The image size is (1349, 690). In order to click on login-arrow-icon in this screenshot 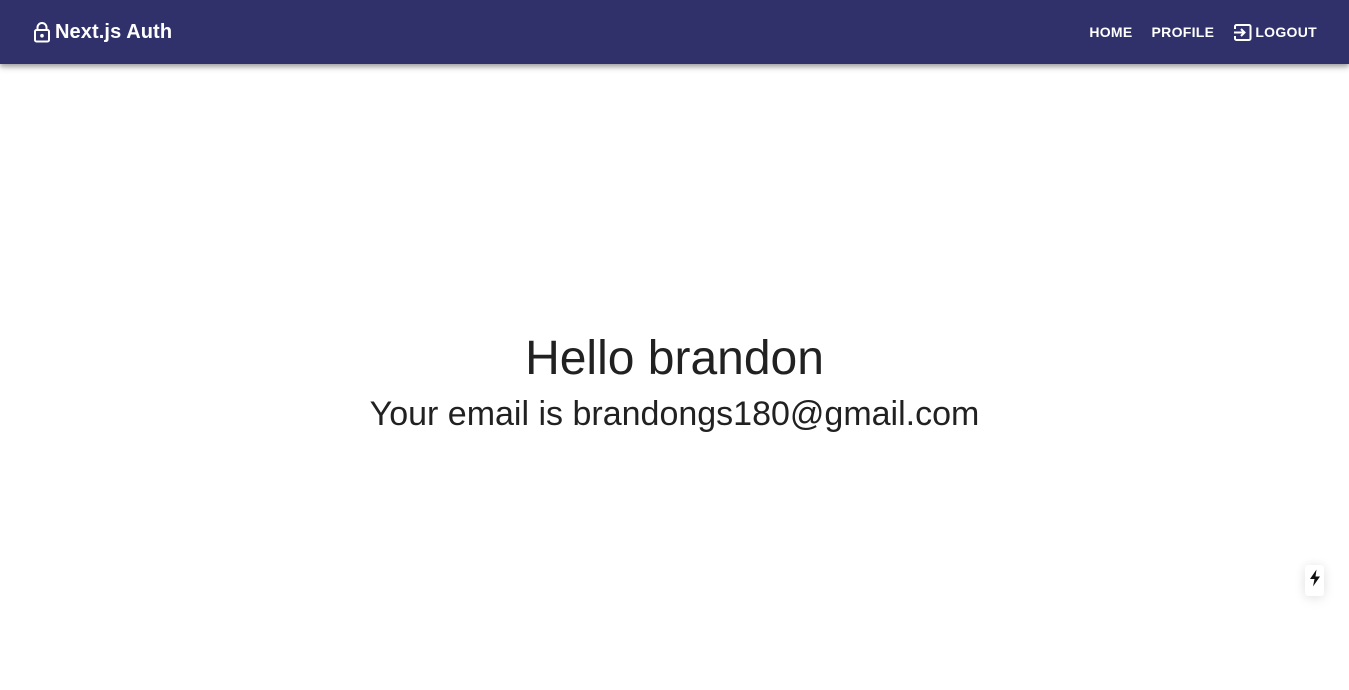, I will do `click(1242, 32)`.